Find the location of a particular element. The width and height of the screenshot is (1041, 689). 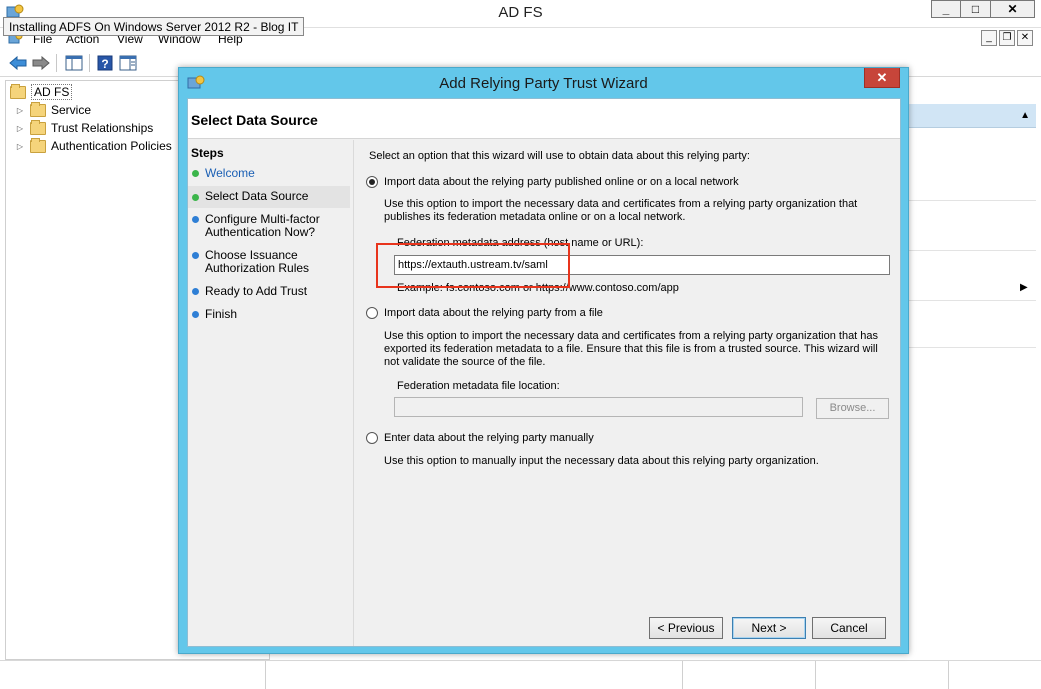

radio-selected-icon is located at coordinates (372, 182).